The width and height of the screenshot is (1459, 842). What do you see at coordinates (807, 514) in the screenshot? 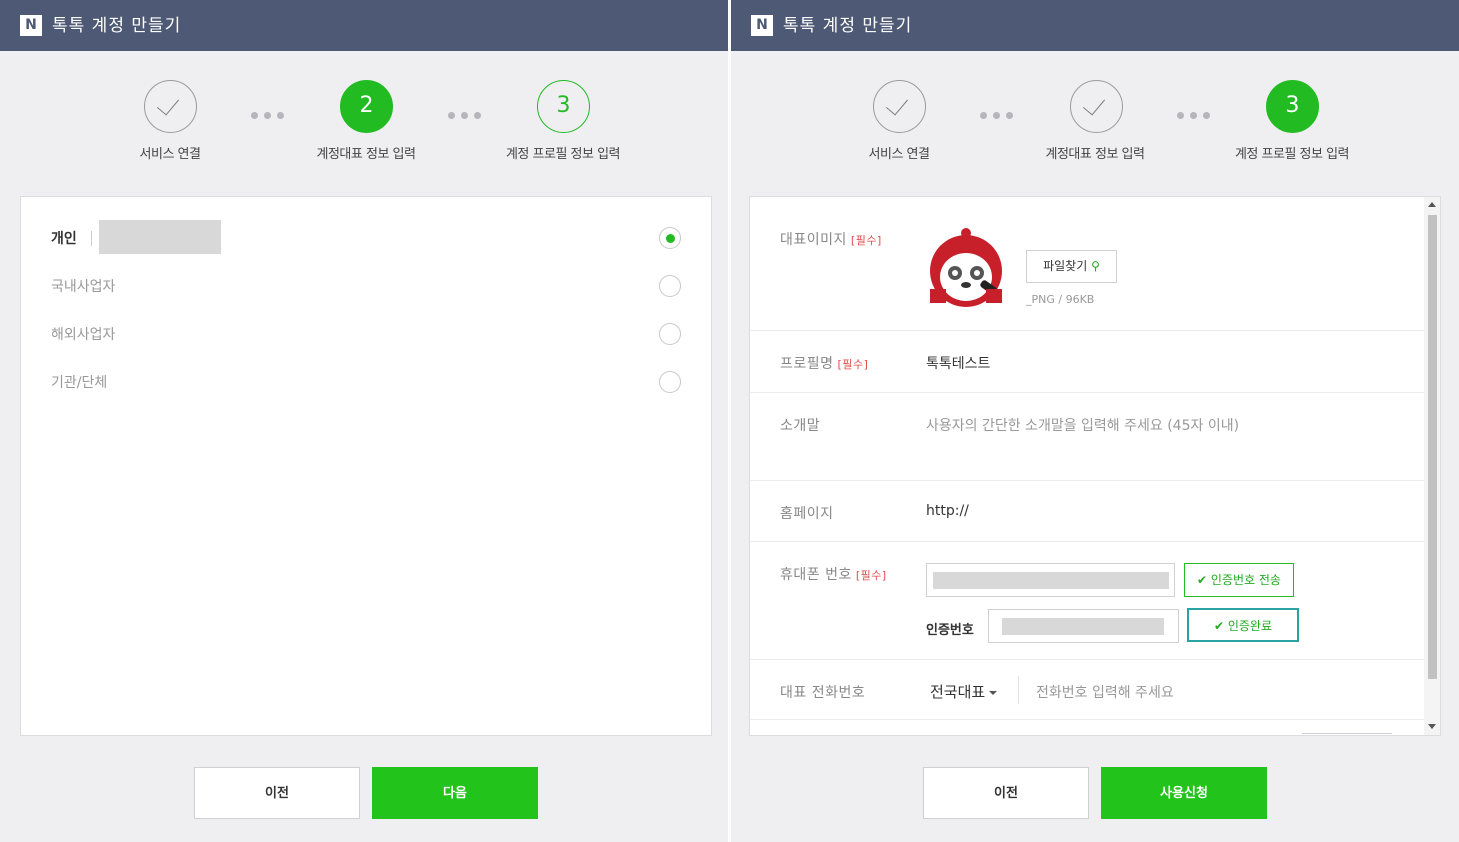
I see `field-label: 홈페이지` at bounding box center [807, 514].